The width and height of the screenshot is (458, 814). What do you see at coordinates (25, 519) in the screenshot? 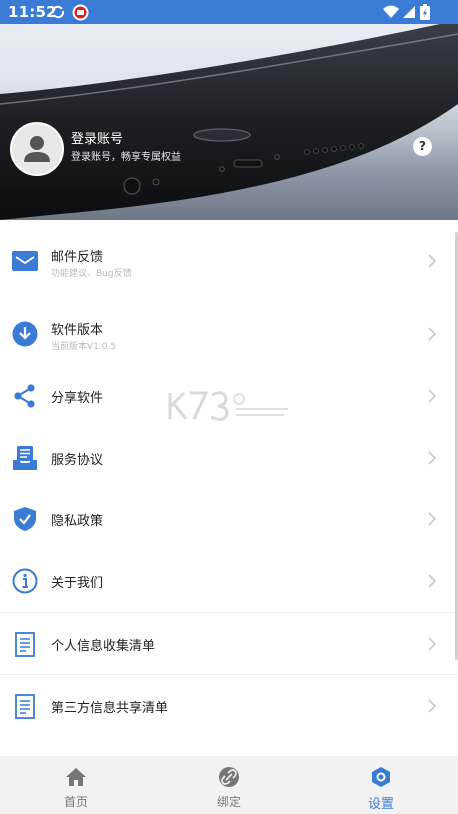
I see `shield-icon` at bounding box center [25, 519].